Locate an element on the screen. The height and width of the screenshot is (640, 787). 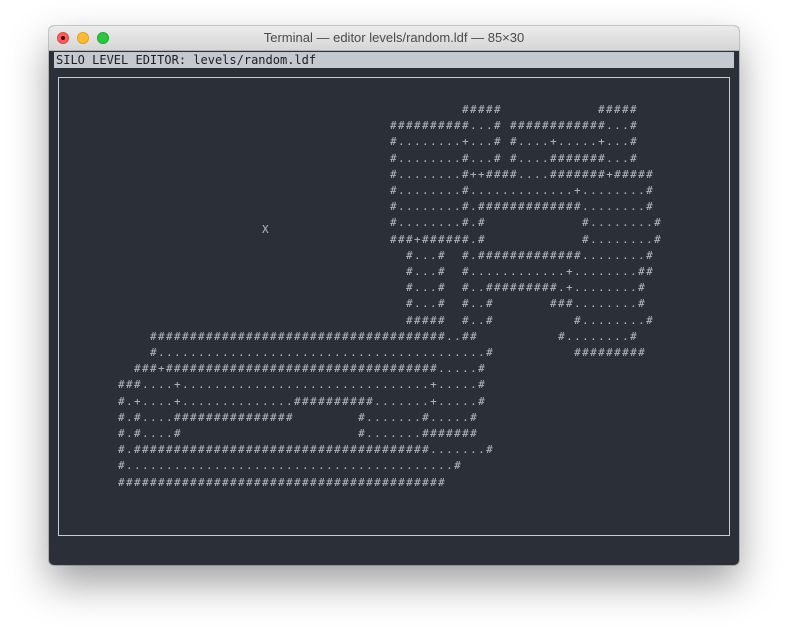
map-row: ###+######.# #........# is located at coordinates (526, 239).